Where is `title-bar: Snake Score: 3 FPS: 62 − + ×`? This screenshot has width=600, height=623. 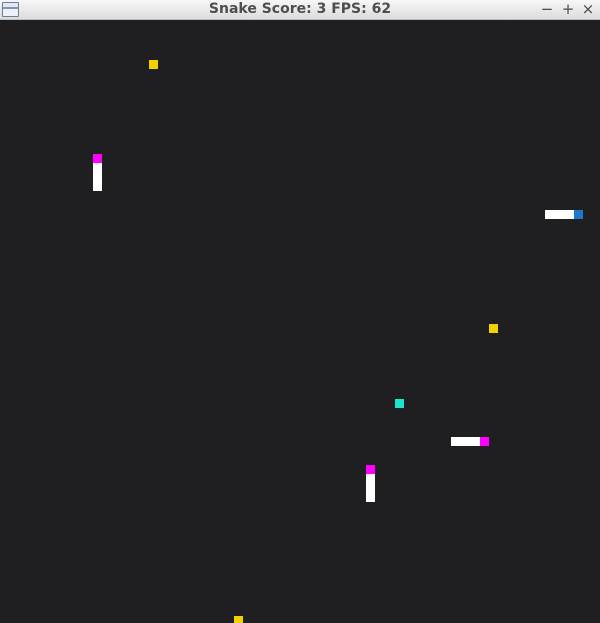 title-bar: Snake Score: 3 FPS: 62 − + × is located at coordinates (300, 10).